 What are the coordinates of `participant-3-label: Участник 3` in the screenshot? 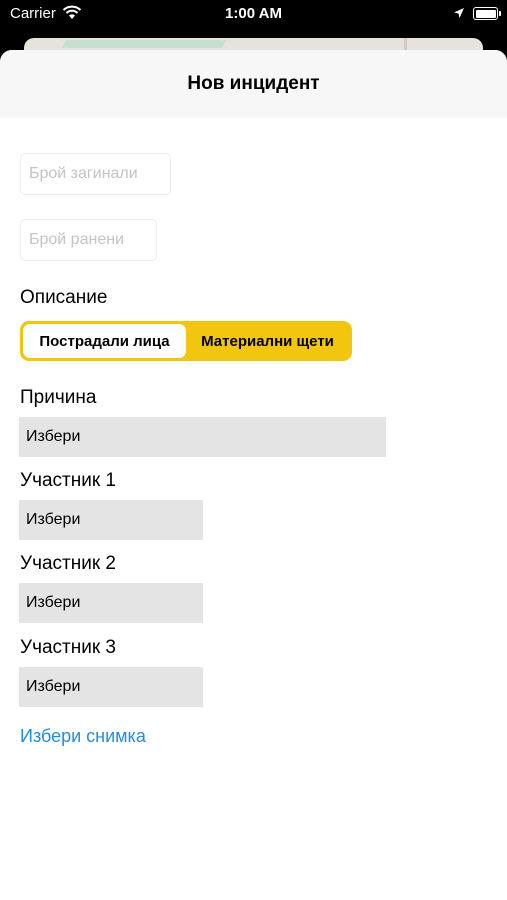 It's located at (68, 647).